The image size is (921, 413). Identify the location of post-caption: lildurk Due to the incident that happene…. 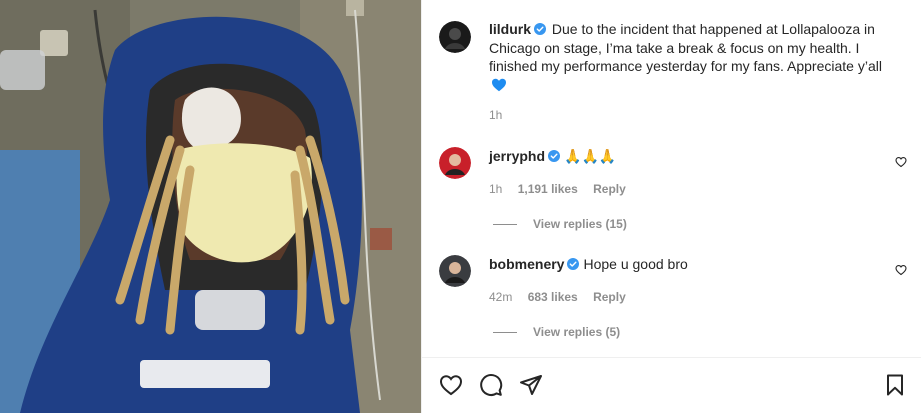
(695, 57).